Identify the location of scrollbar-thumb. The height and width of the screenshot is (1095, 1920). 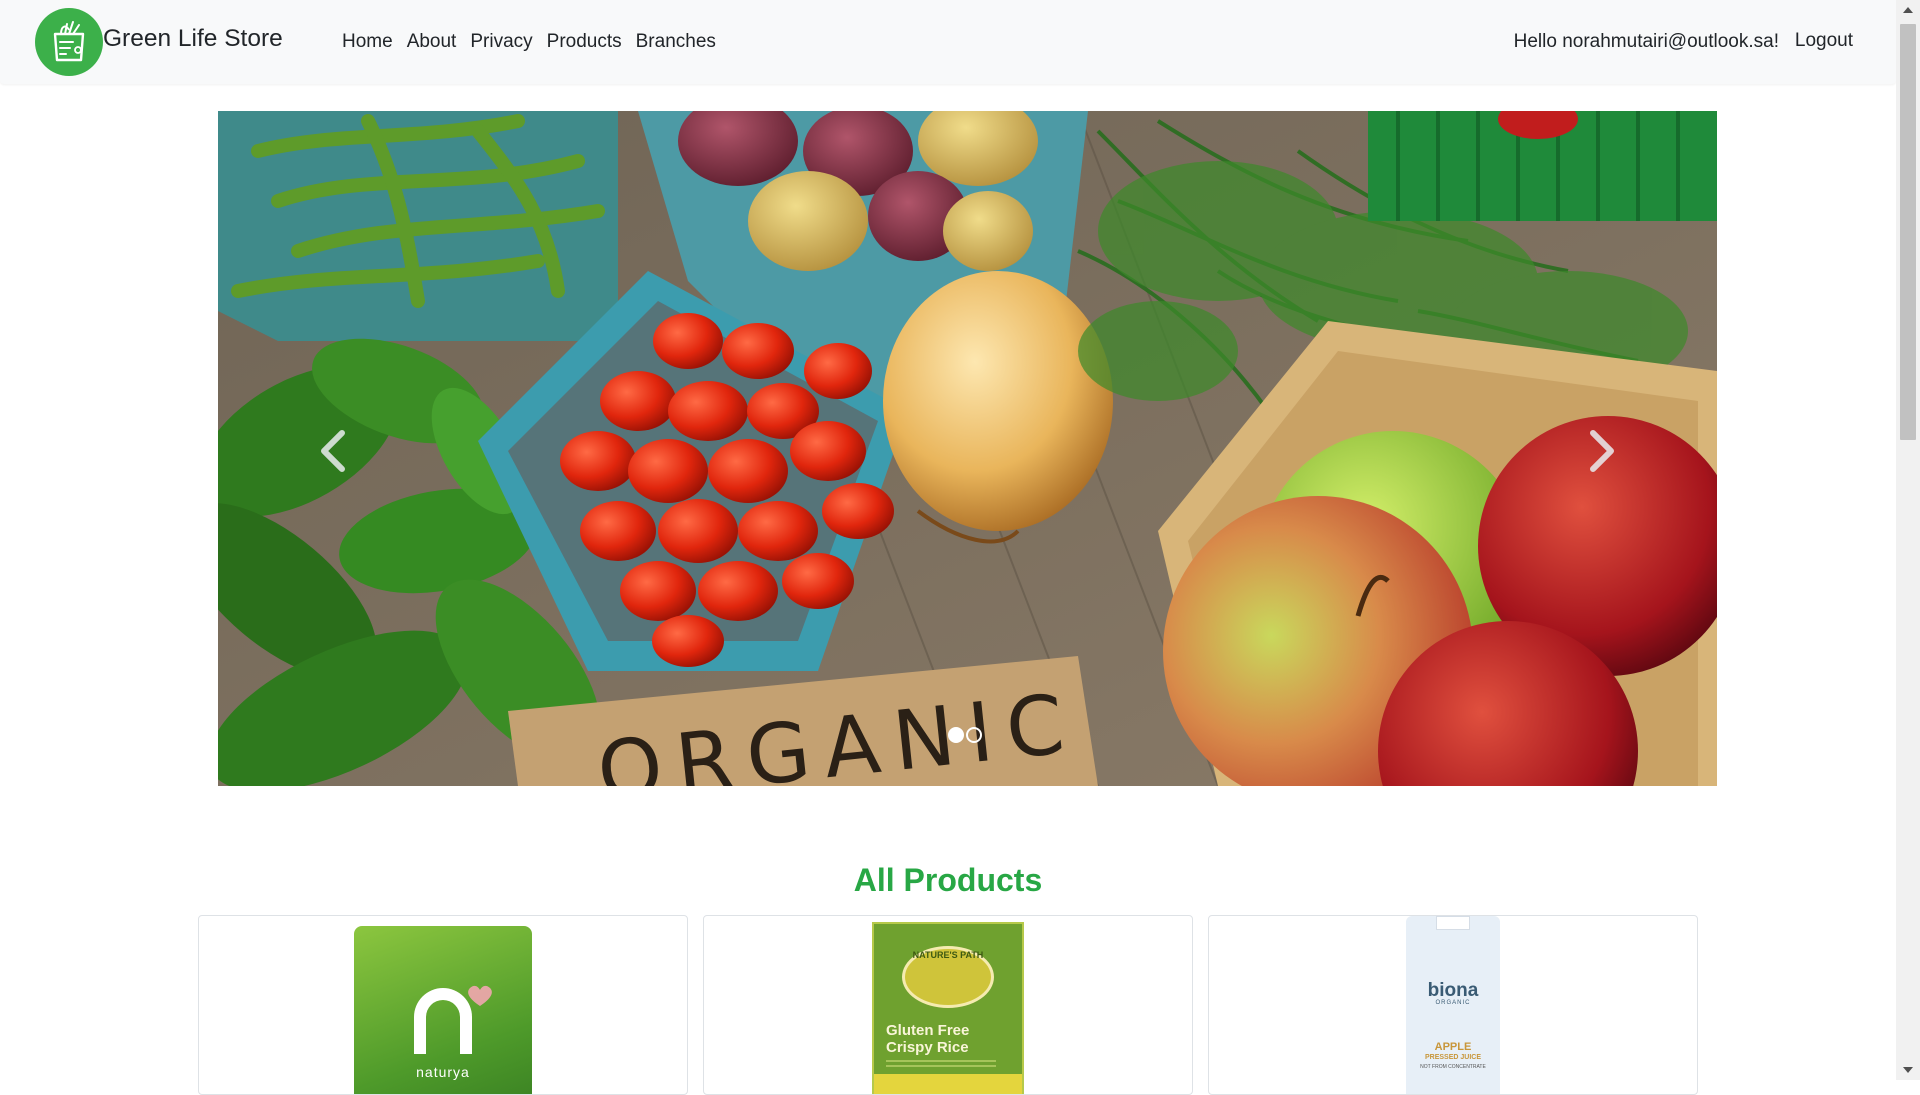
(1908, 232).